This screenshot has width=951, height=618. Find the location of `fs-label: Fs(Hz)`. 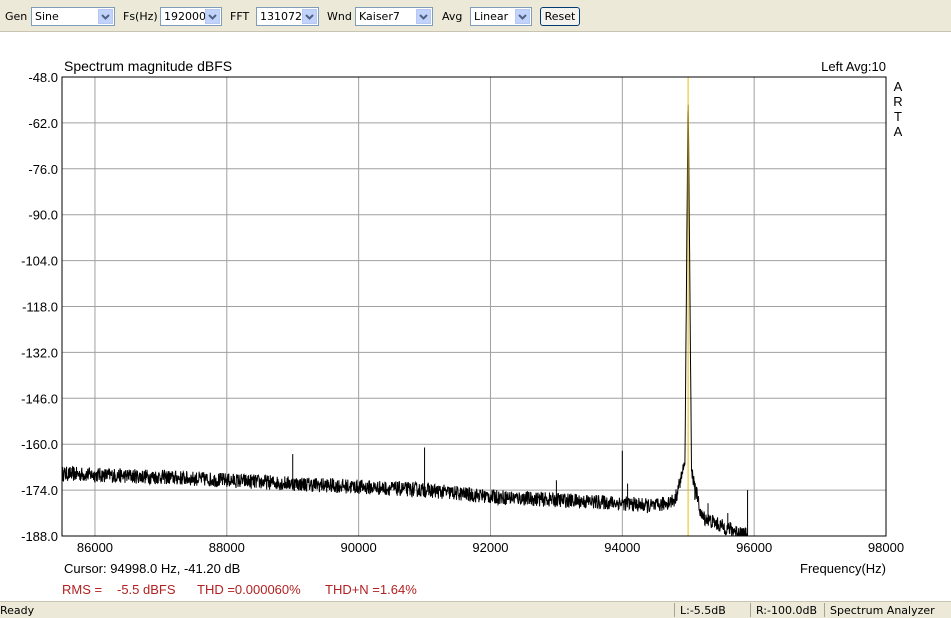

fs-label: Fs(Hz) is located at coordinates (140, 16).